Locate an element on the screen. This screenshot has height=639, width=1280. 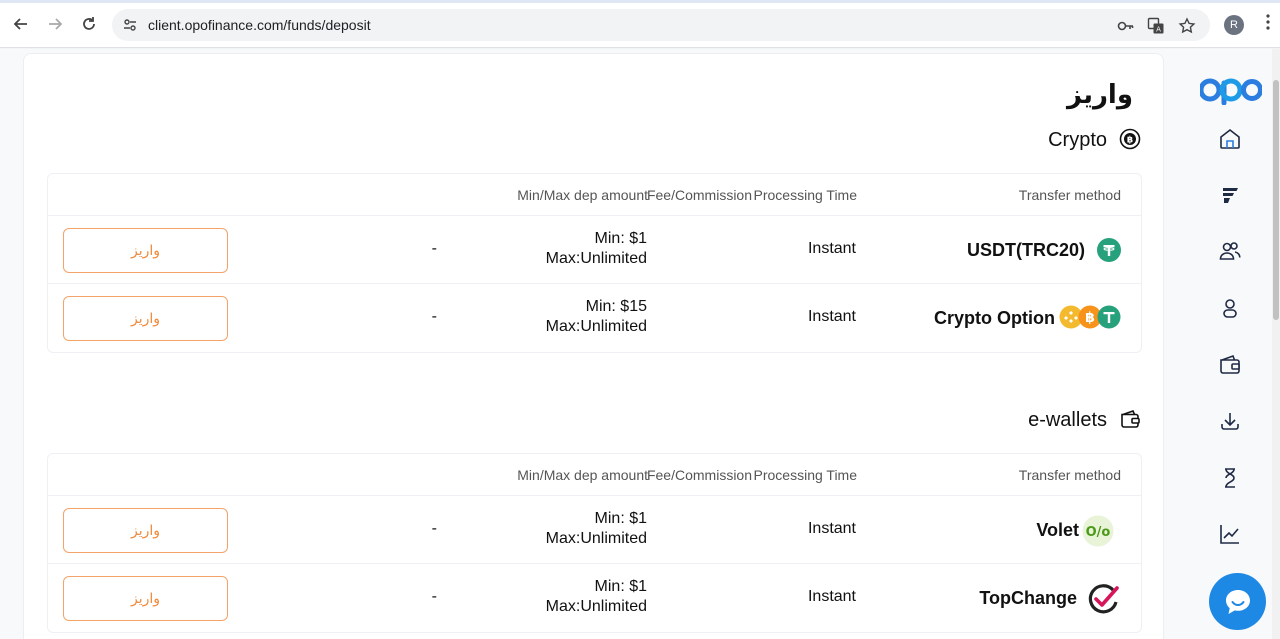
topchange-check-icon is located at coordinates (1103, 599).